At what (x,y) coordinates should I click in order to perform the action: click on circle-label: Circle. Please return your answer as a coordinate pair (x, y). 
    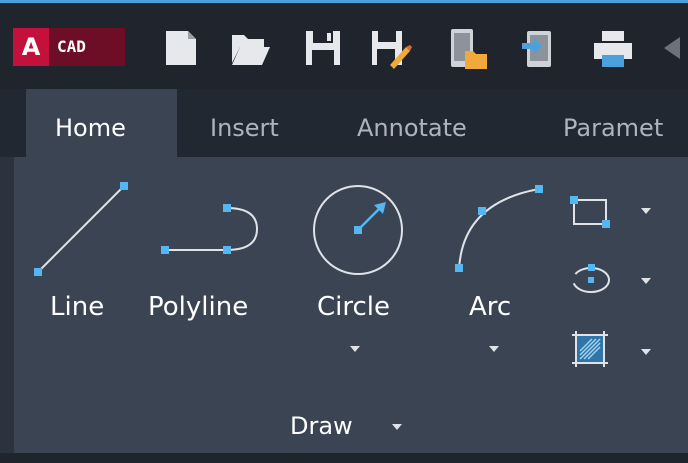
    Looking at the image, I should click on (354, 307).